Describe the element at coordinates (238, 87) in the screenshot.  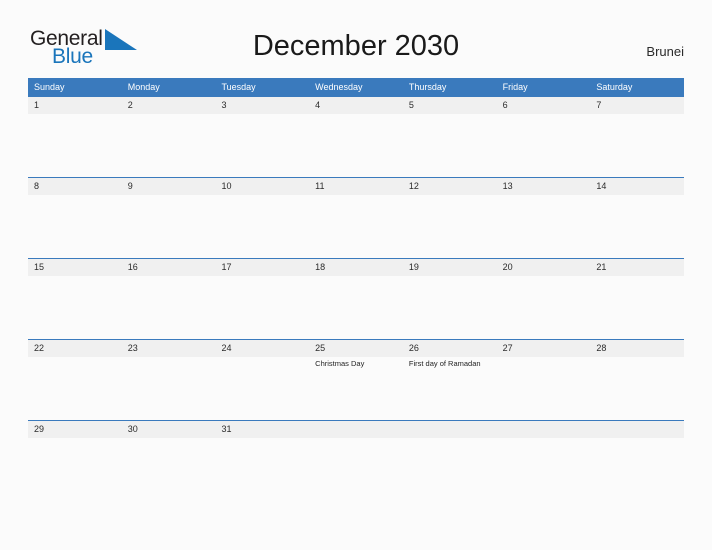
I see `weekday-header-tuesday: Tuesday` at that location.